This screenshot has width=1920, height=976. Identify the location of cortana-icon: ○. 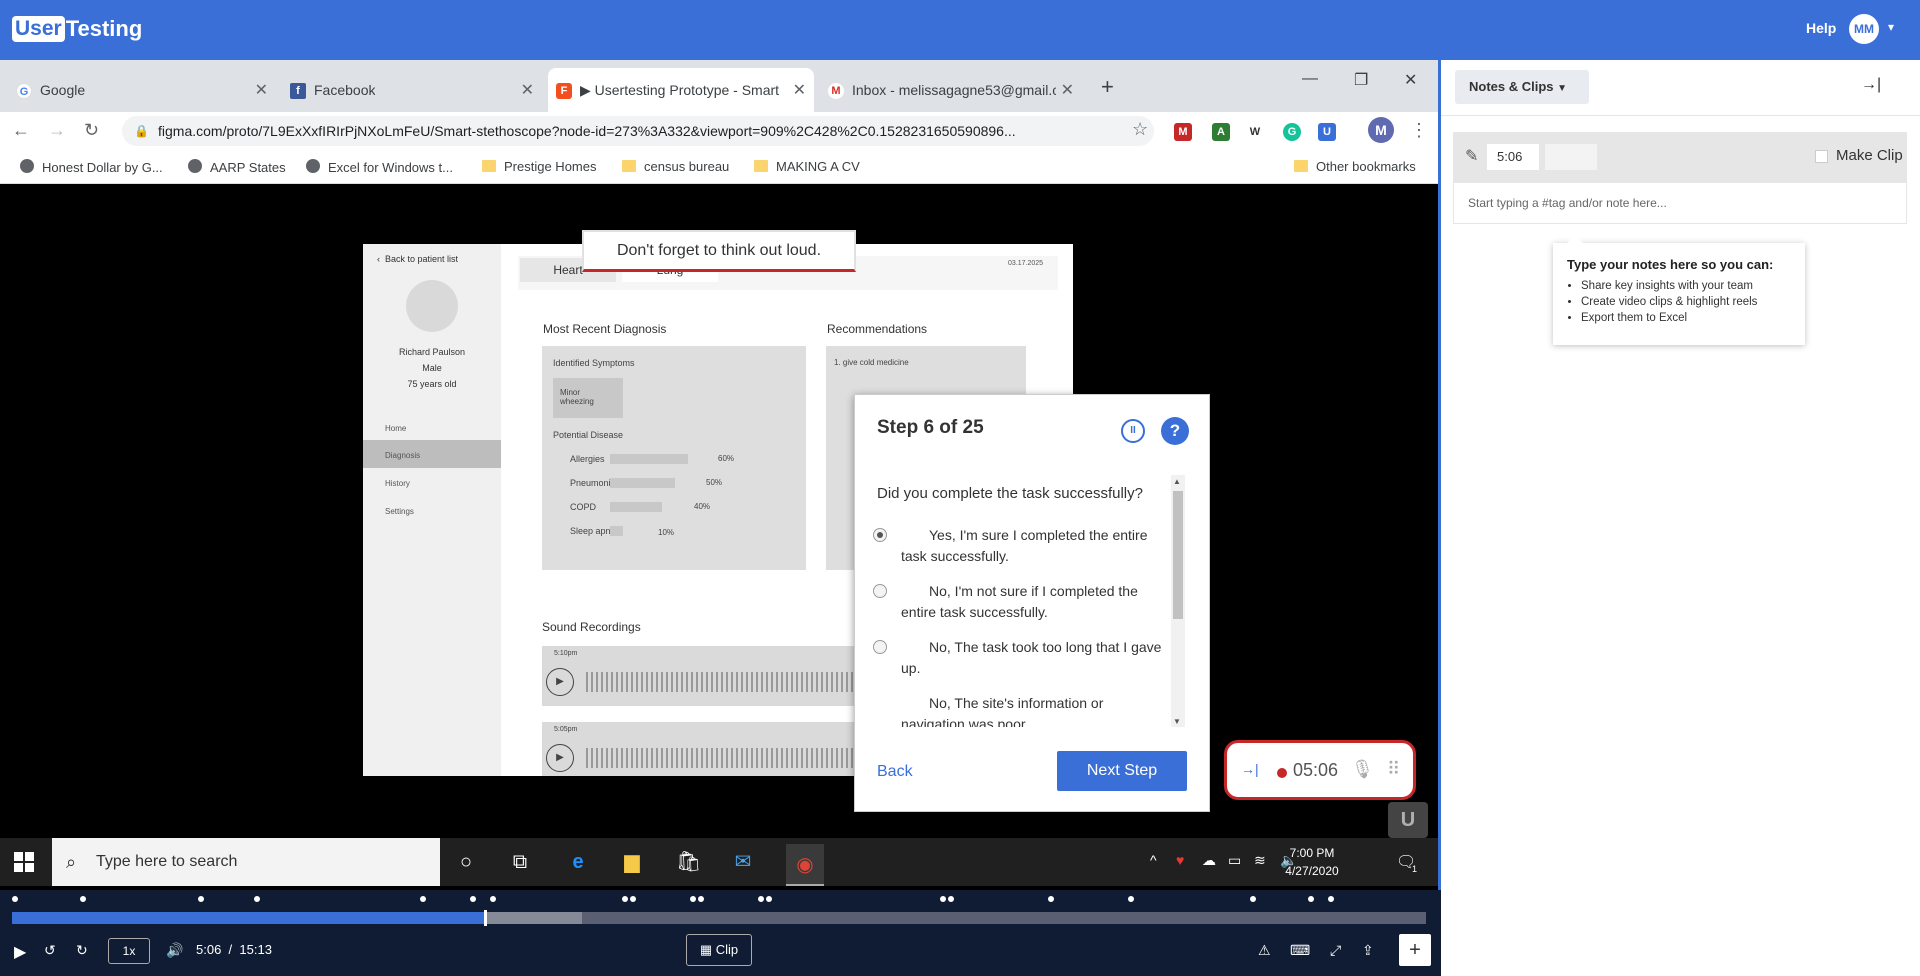
(466, 862).